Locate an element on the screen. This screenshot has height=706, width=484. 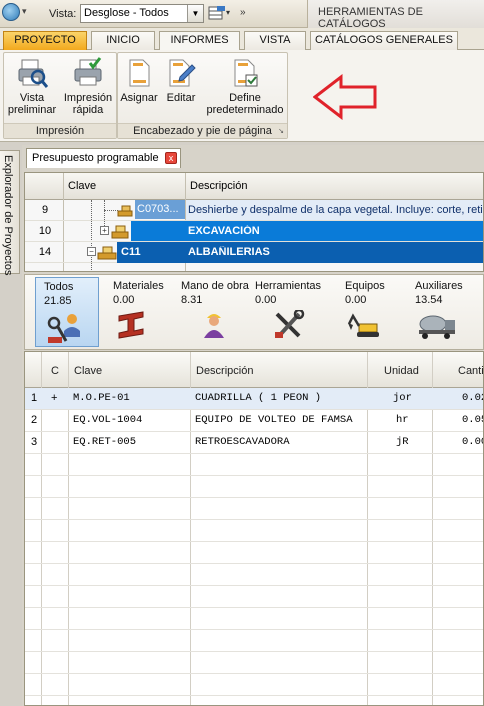
collapse-minus-icon: − is located at coordinates (91, 251).